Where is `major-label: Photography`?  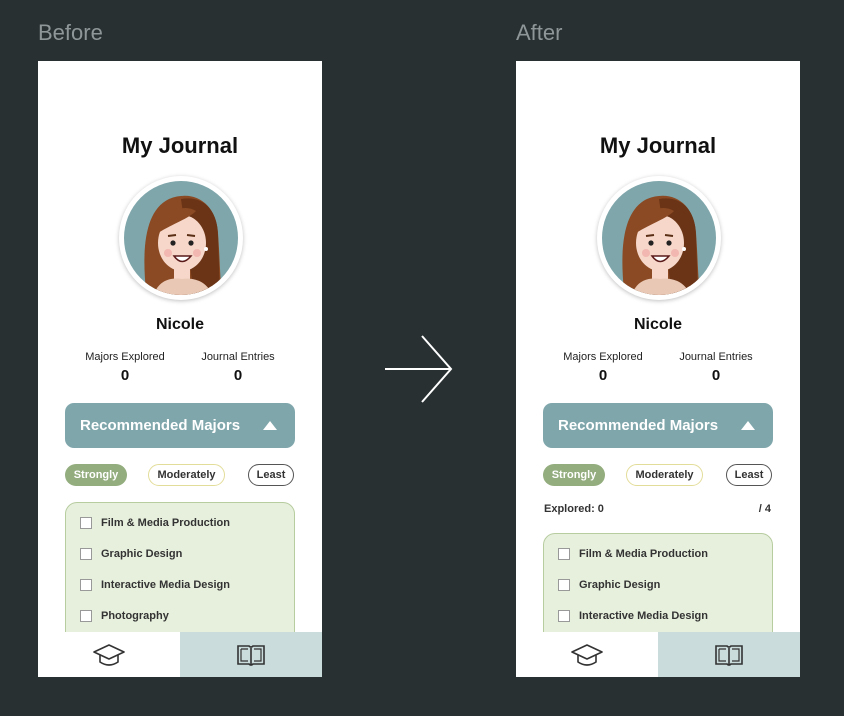 major-label: Photography is located at coordinates (135, 616).